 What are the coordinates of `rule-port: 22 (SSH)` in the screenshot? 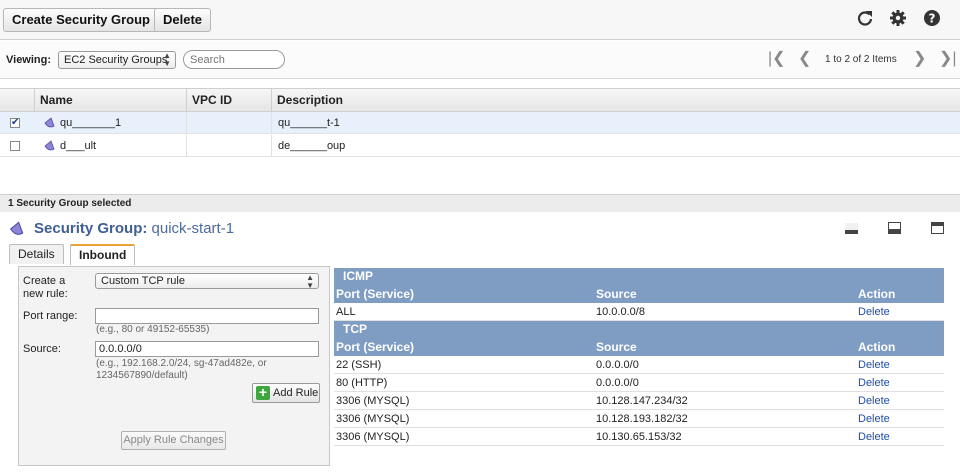 It's located at (359, 365).